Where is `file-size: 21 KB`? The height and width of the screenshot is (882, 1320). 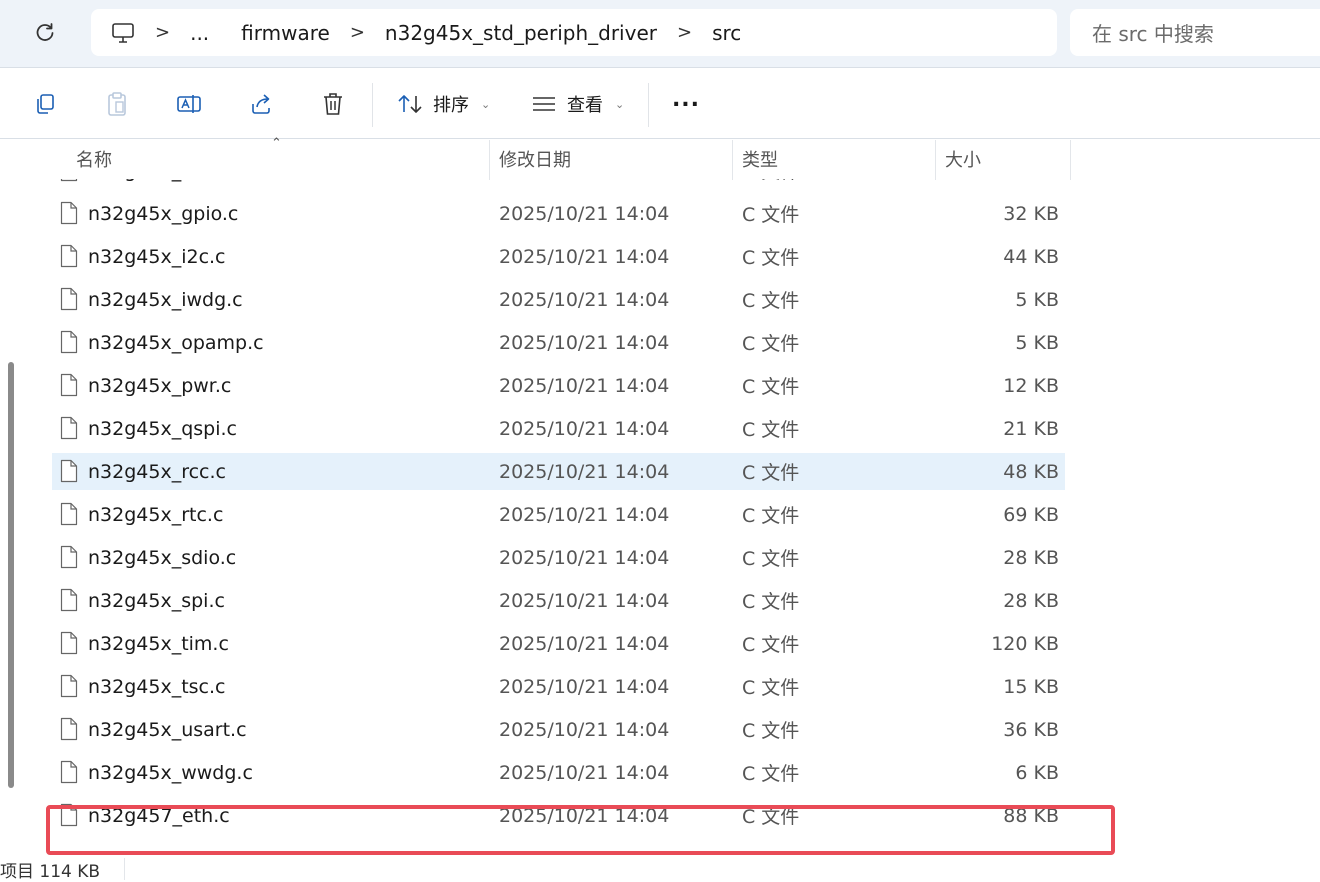 file-size: 21 KB is located at coordinates (1031, 428).